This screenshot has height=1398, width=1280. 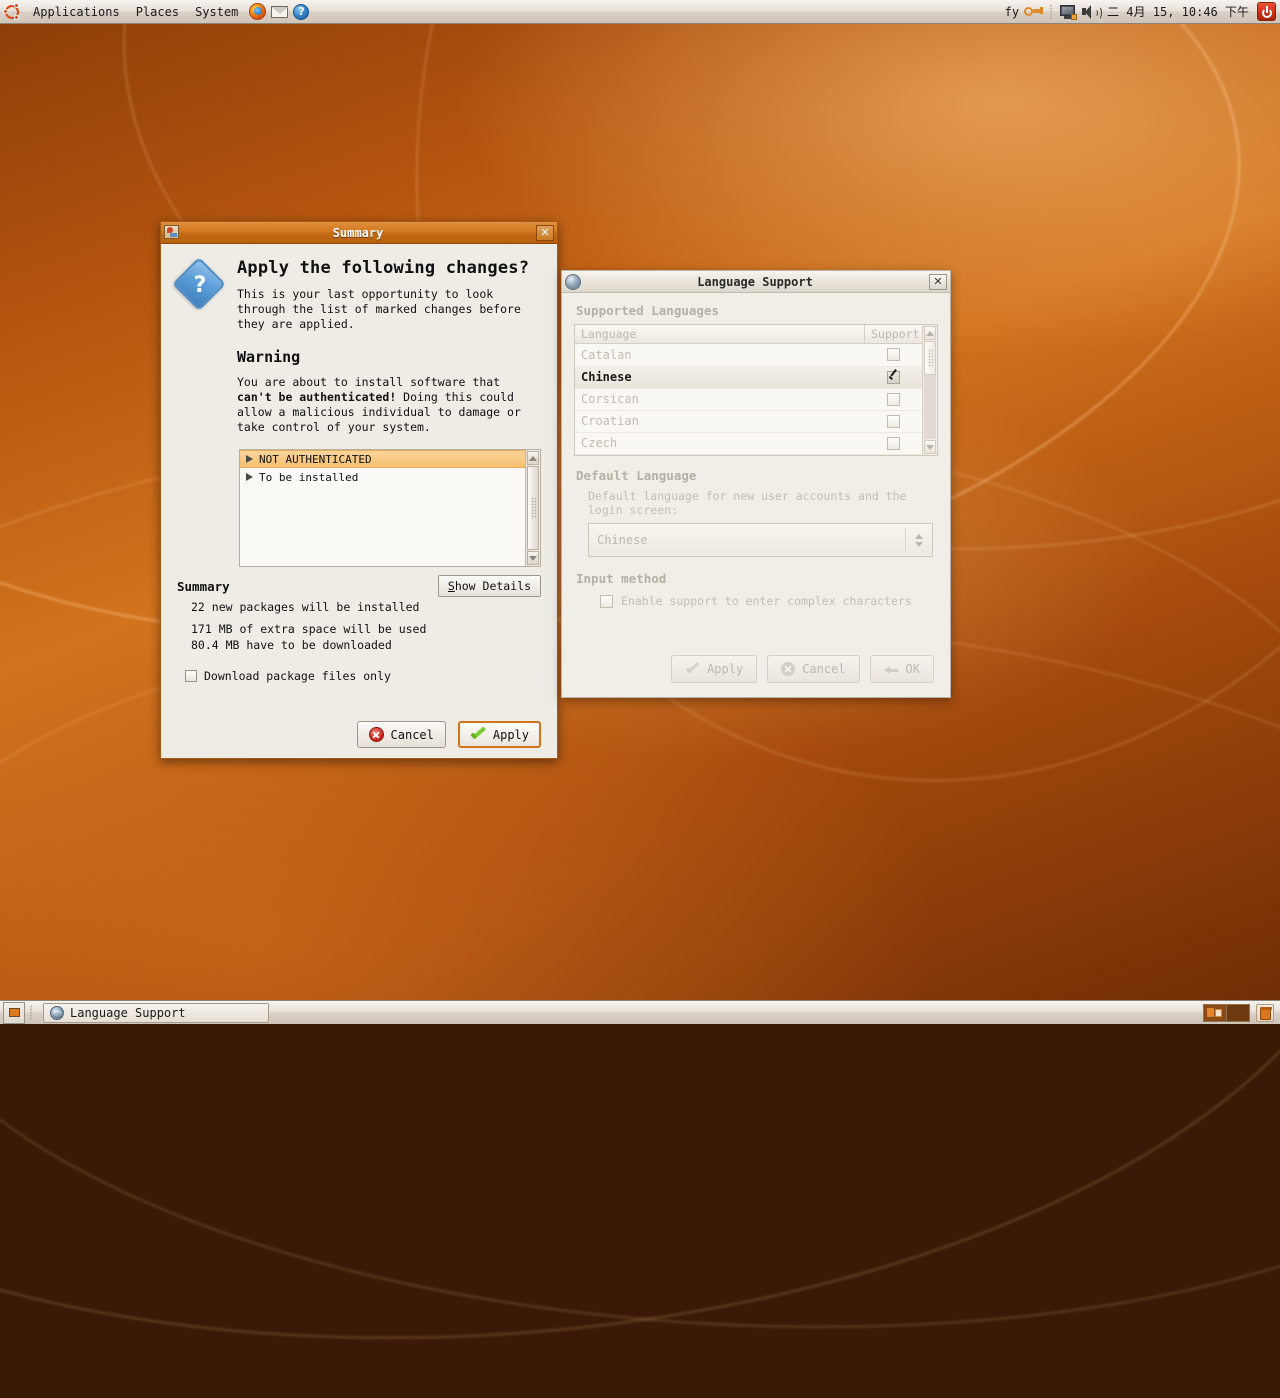 I want to click on volume-icon, so click(x=1091, y=12).